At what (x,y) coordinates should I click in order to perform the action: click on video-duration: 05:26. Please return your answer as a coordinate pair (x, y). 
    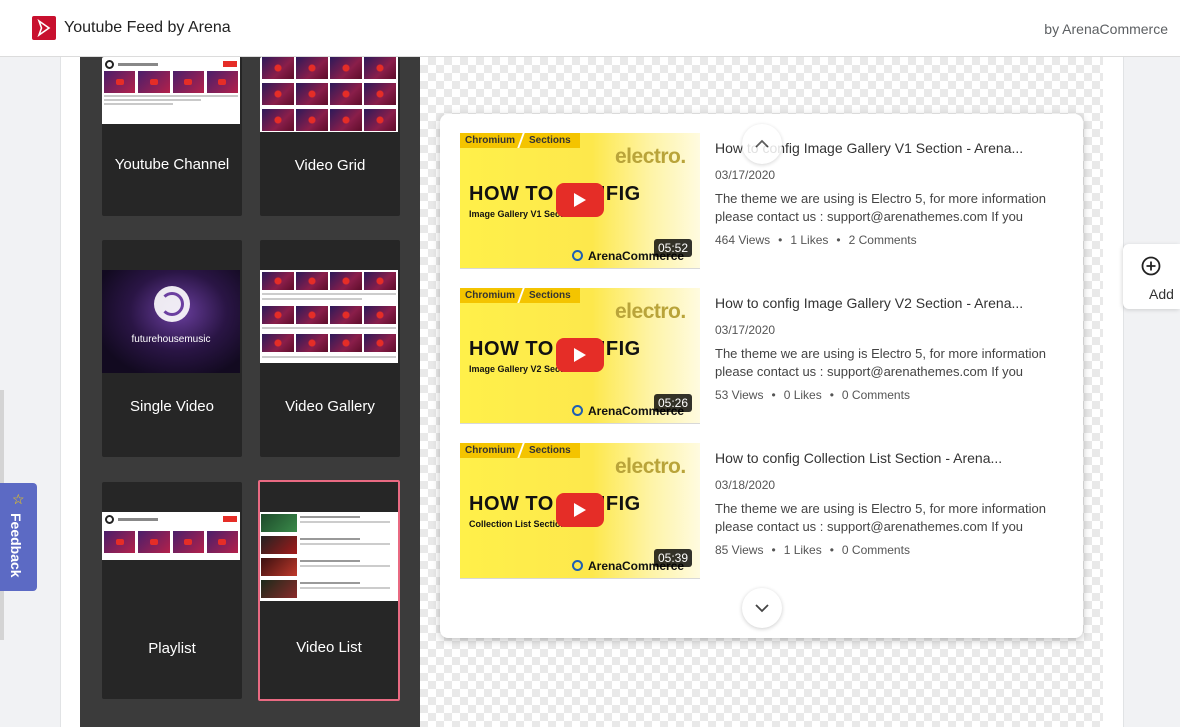
    Looking at the image, I should click on (672, 403).